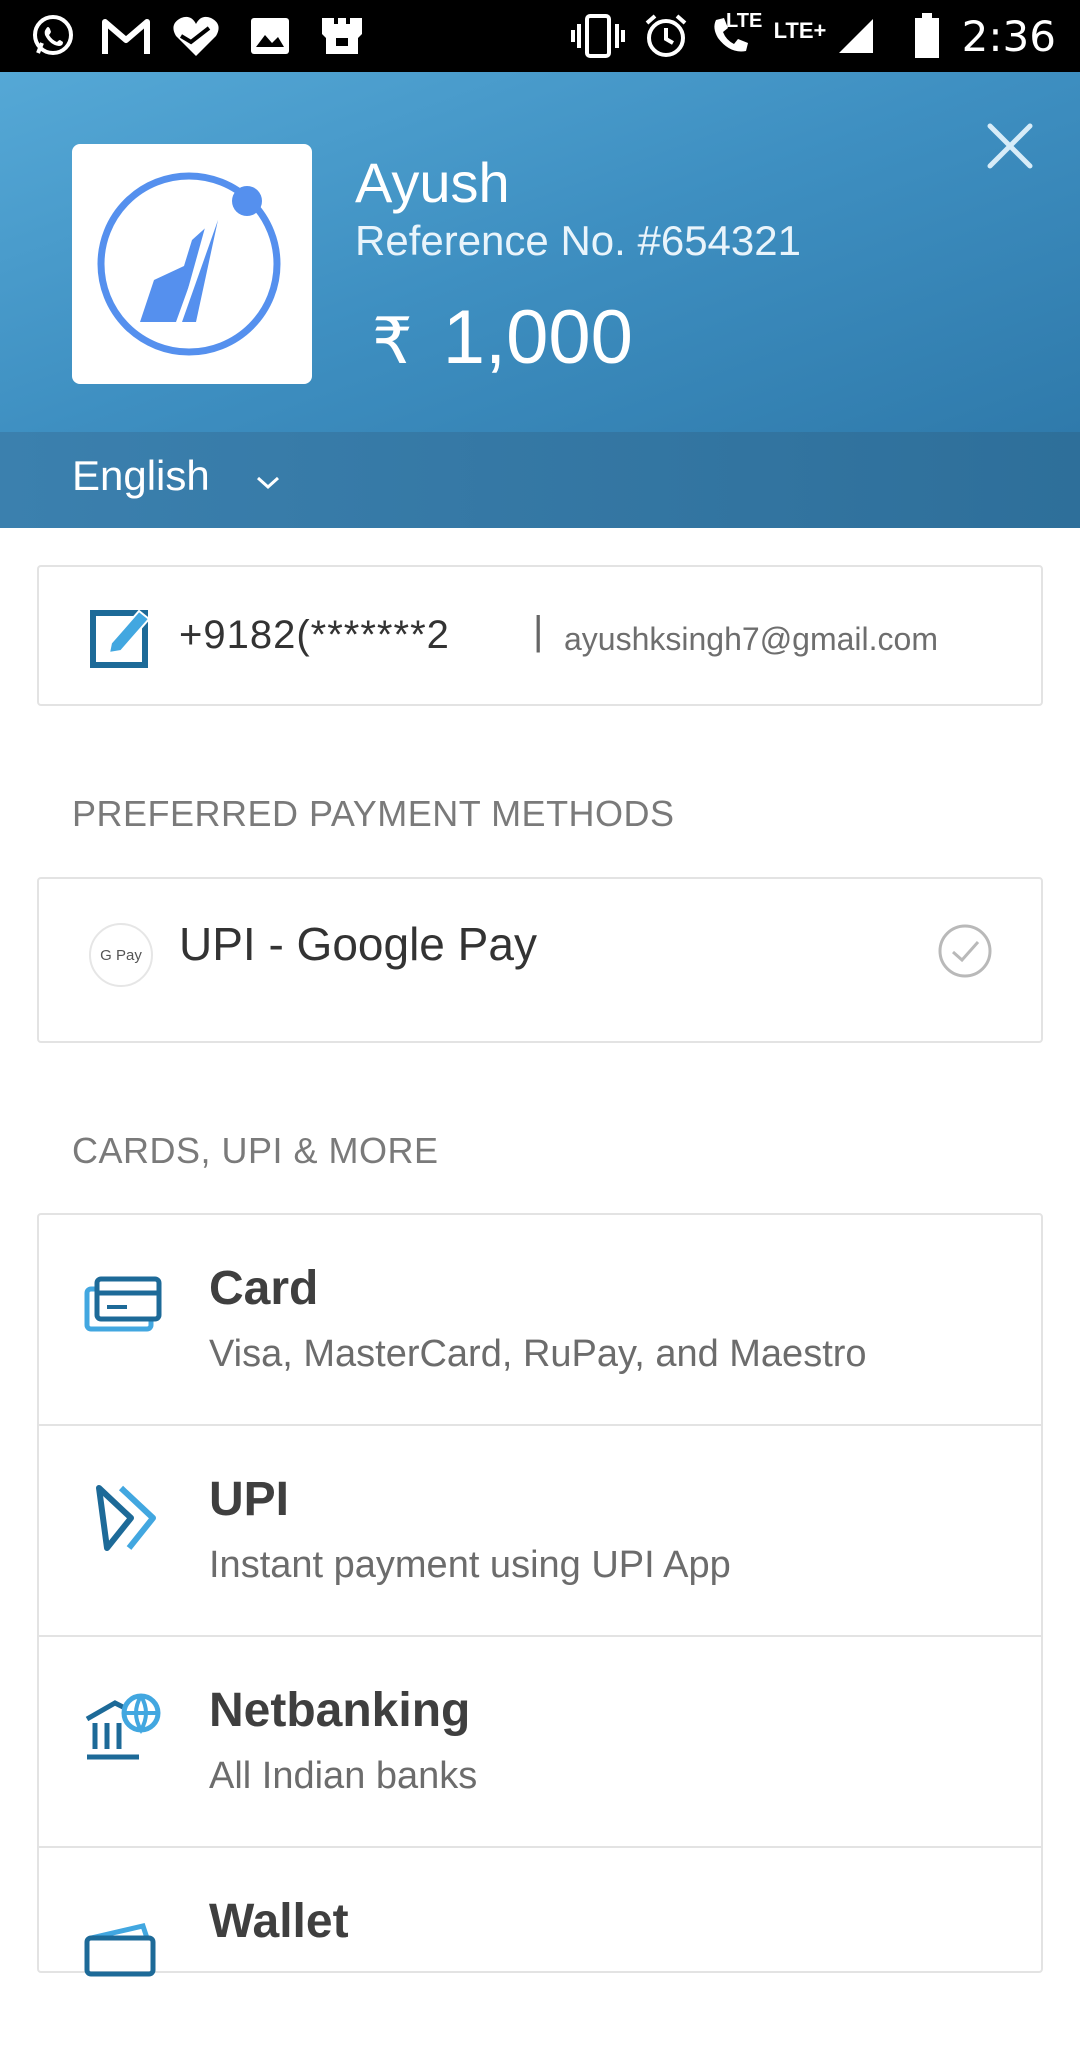 Image resolution: width=1080 pixels, height=2059 pixels. What do you see at coordinates (1008, 36) in the screenshot?
I see `clock: 2:36` at bounding box center [1008, 36].